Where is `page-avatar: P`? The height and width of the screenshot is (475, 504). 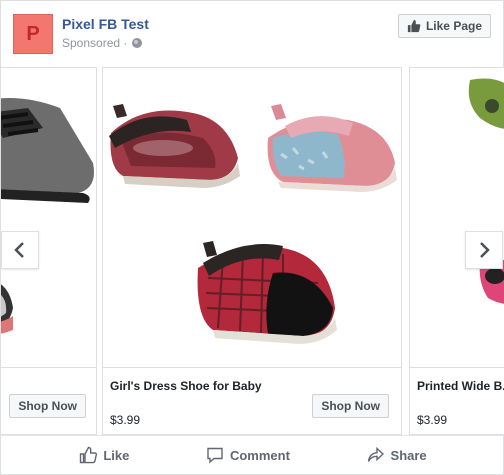
page-avatar: P is located at coordinates (33, 34).